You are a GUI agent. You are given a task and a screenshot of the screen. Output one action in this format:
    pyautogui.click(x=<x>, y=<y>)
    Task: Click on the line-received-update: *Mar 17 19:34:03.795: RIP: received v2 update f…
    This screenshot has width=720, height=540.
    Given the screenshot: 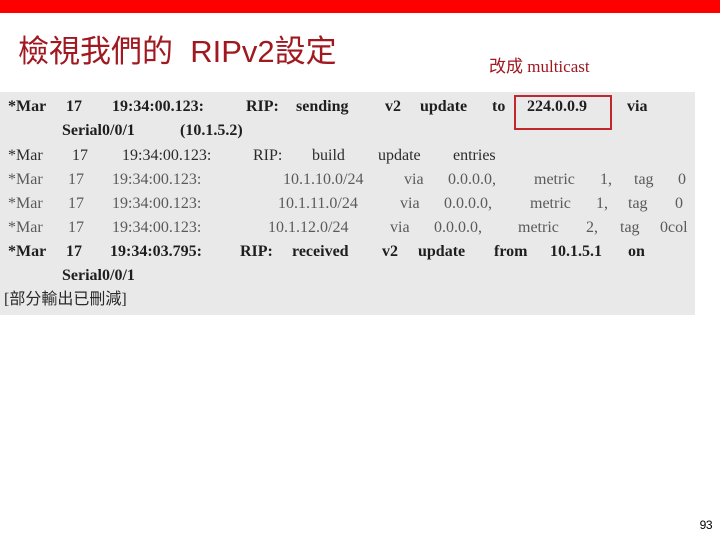 What is the action you would take?
    pyautogui.click(x=347, y=252)
    